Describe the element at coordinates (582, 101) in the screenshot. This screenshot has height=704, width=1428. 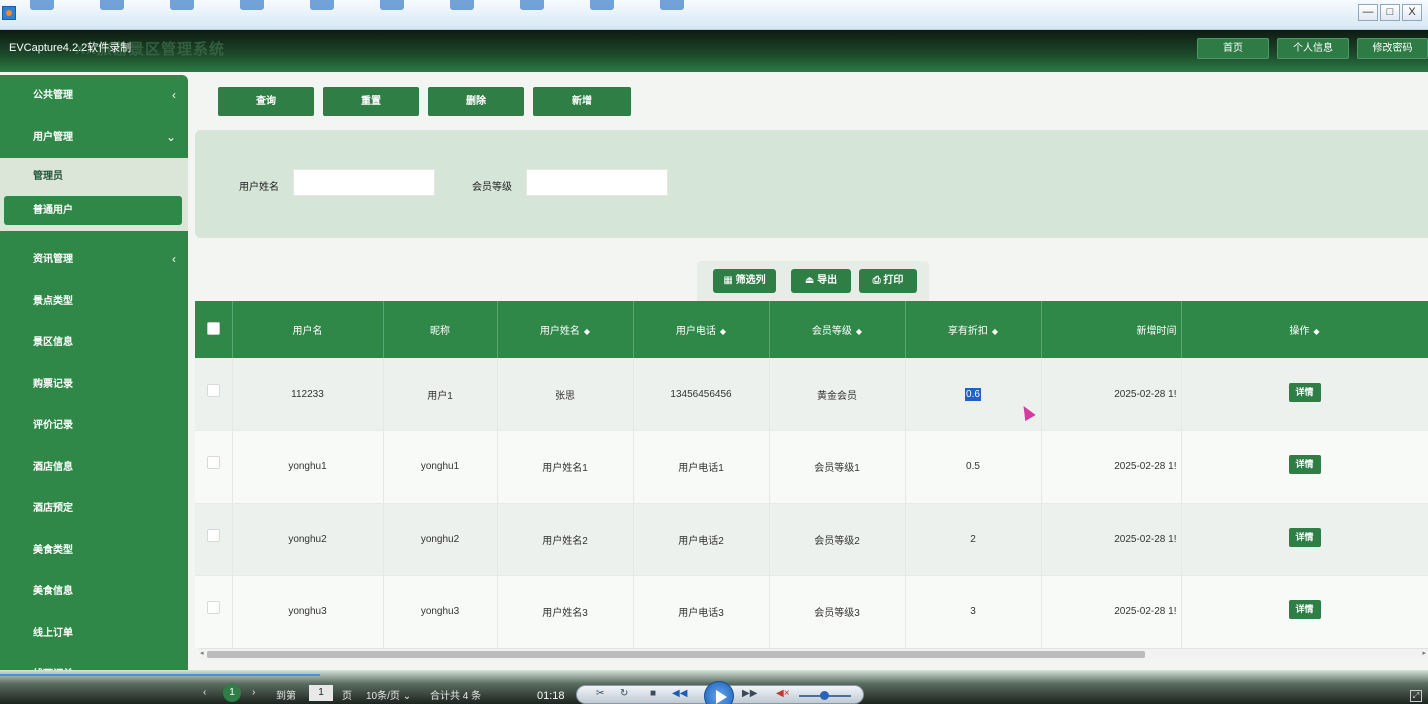
I see `add-button: 新增` at that location.